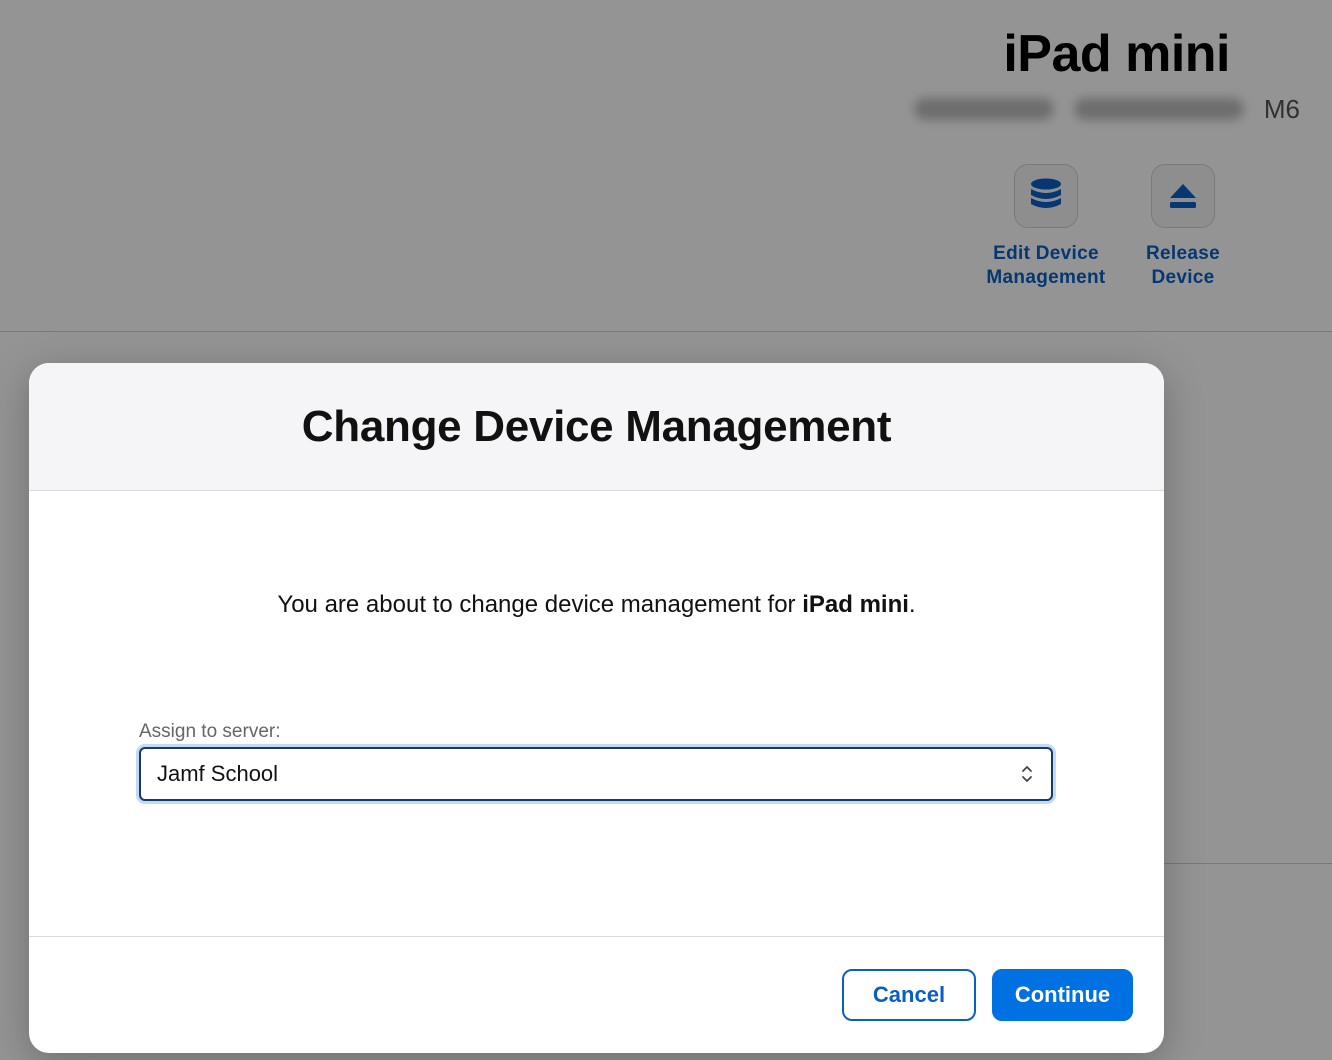 The height and width of the screenshot is (1060, 1332). I want to click on dialog-header: Change Device Management, so click(596, 427).